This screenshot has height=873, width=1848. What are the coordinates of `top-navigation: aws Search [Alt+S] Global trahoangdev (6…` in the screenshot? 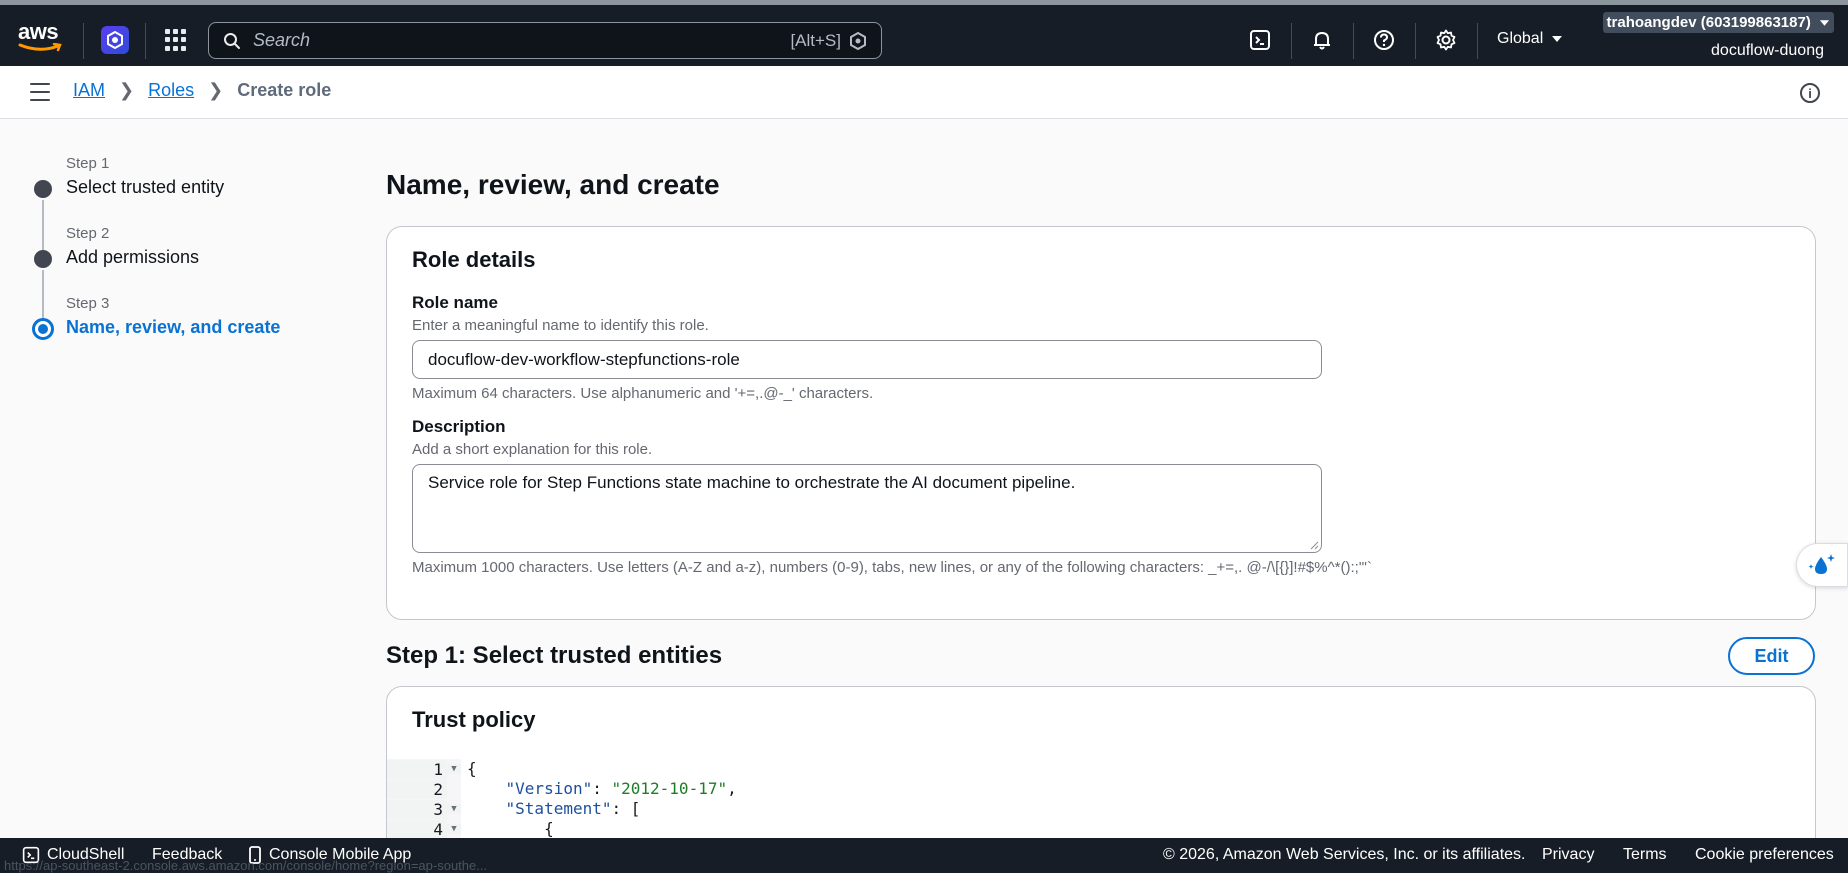 It's located at (924, 33).